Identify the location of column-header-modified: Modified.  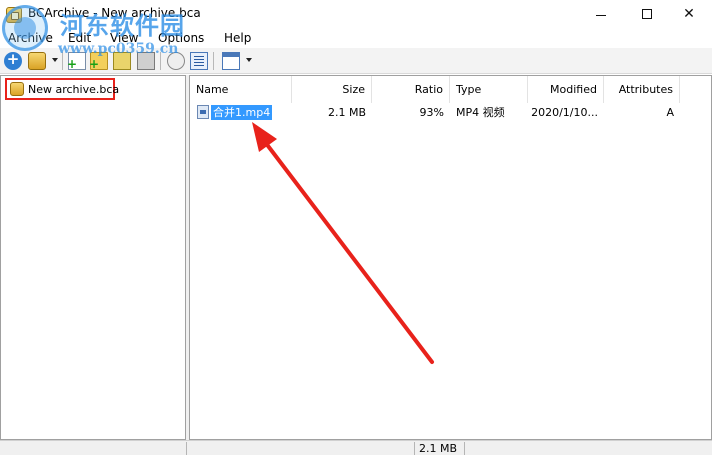
(566, 89).